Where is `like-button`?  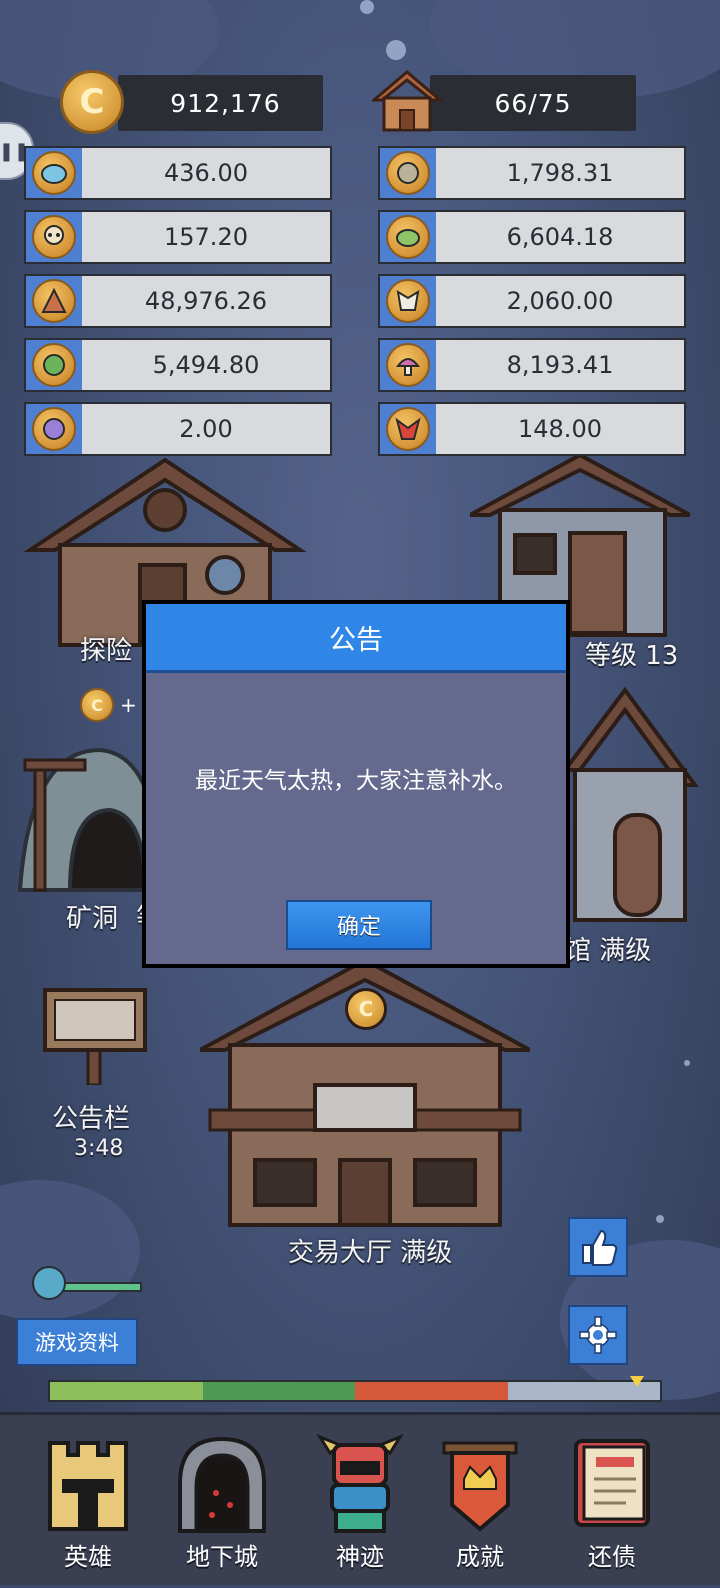 like-button is located at coordinates (598, 1247).